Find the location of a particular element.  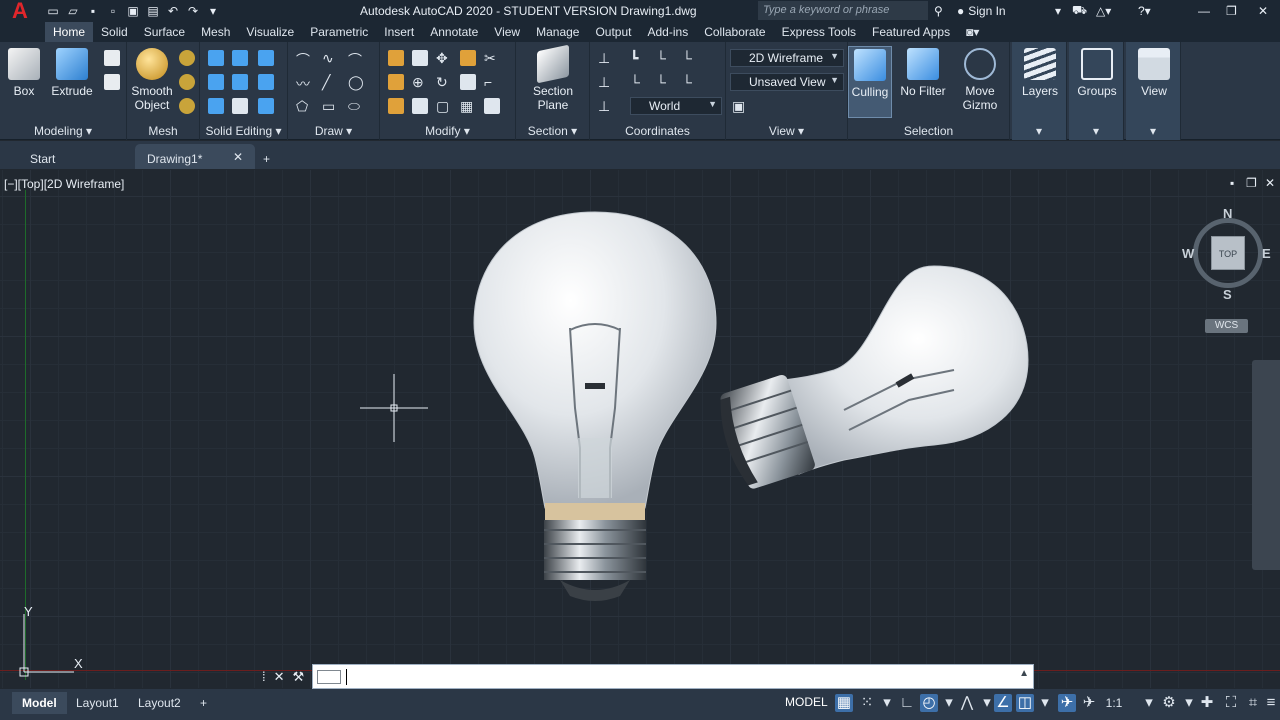

ucs-y-icon: └ is located at coordinates (690, 58).